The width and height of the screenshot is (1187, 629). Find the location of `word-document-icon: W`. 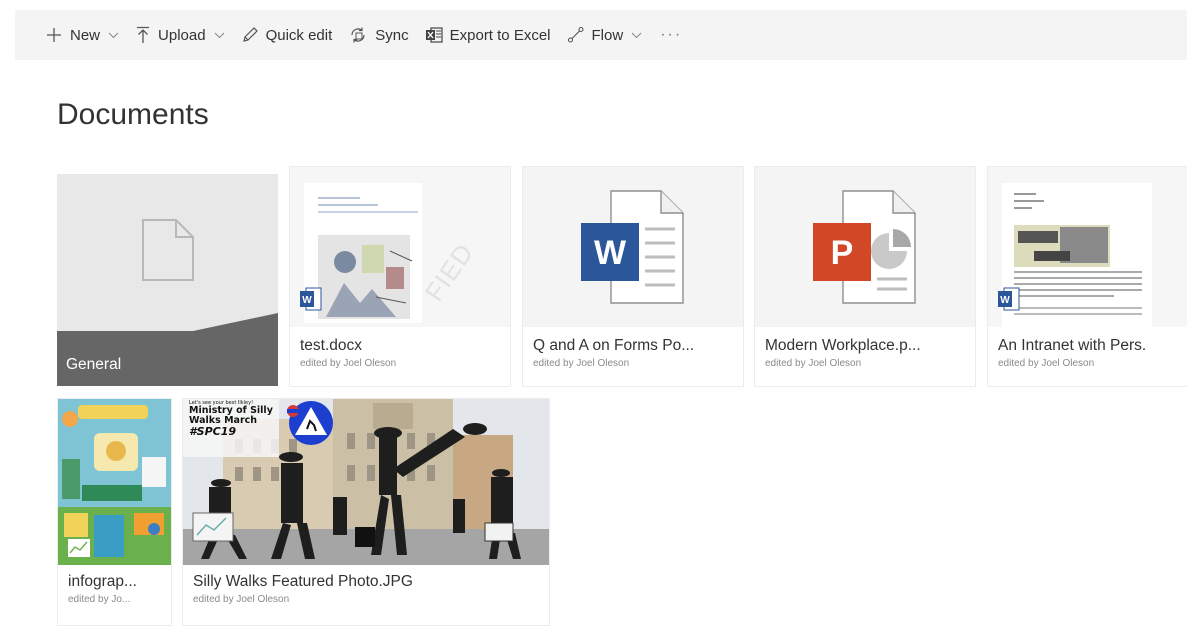

word-document-icon: W is located at coordinates (634, 248).